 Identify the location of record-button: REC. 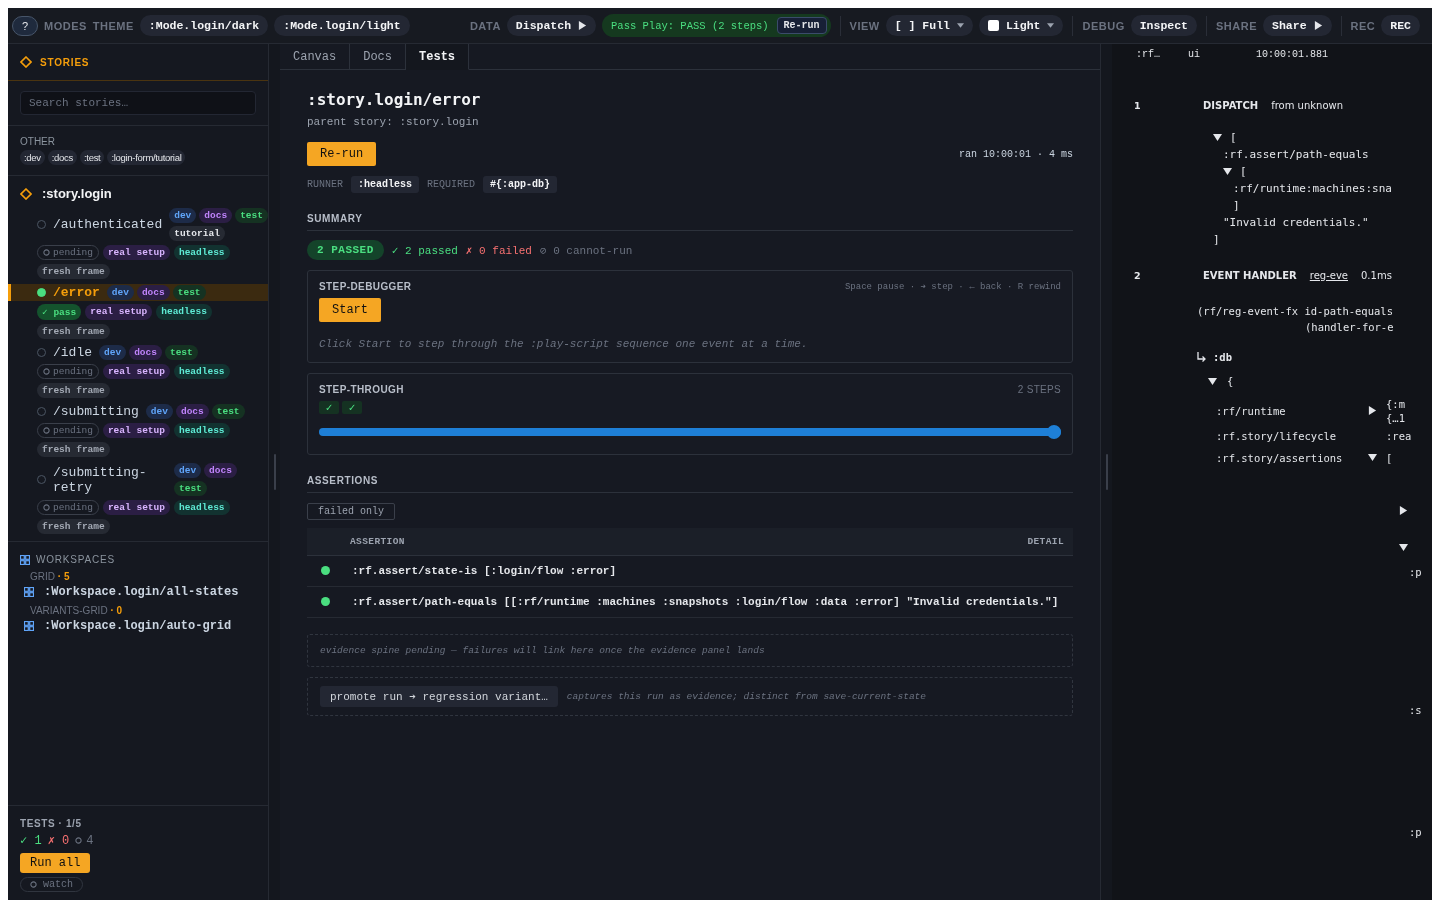
(1400, 25).